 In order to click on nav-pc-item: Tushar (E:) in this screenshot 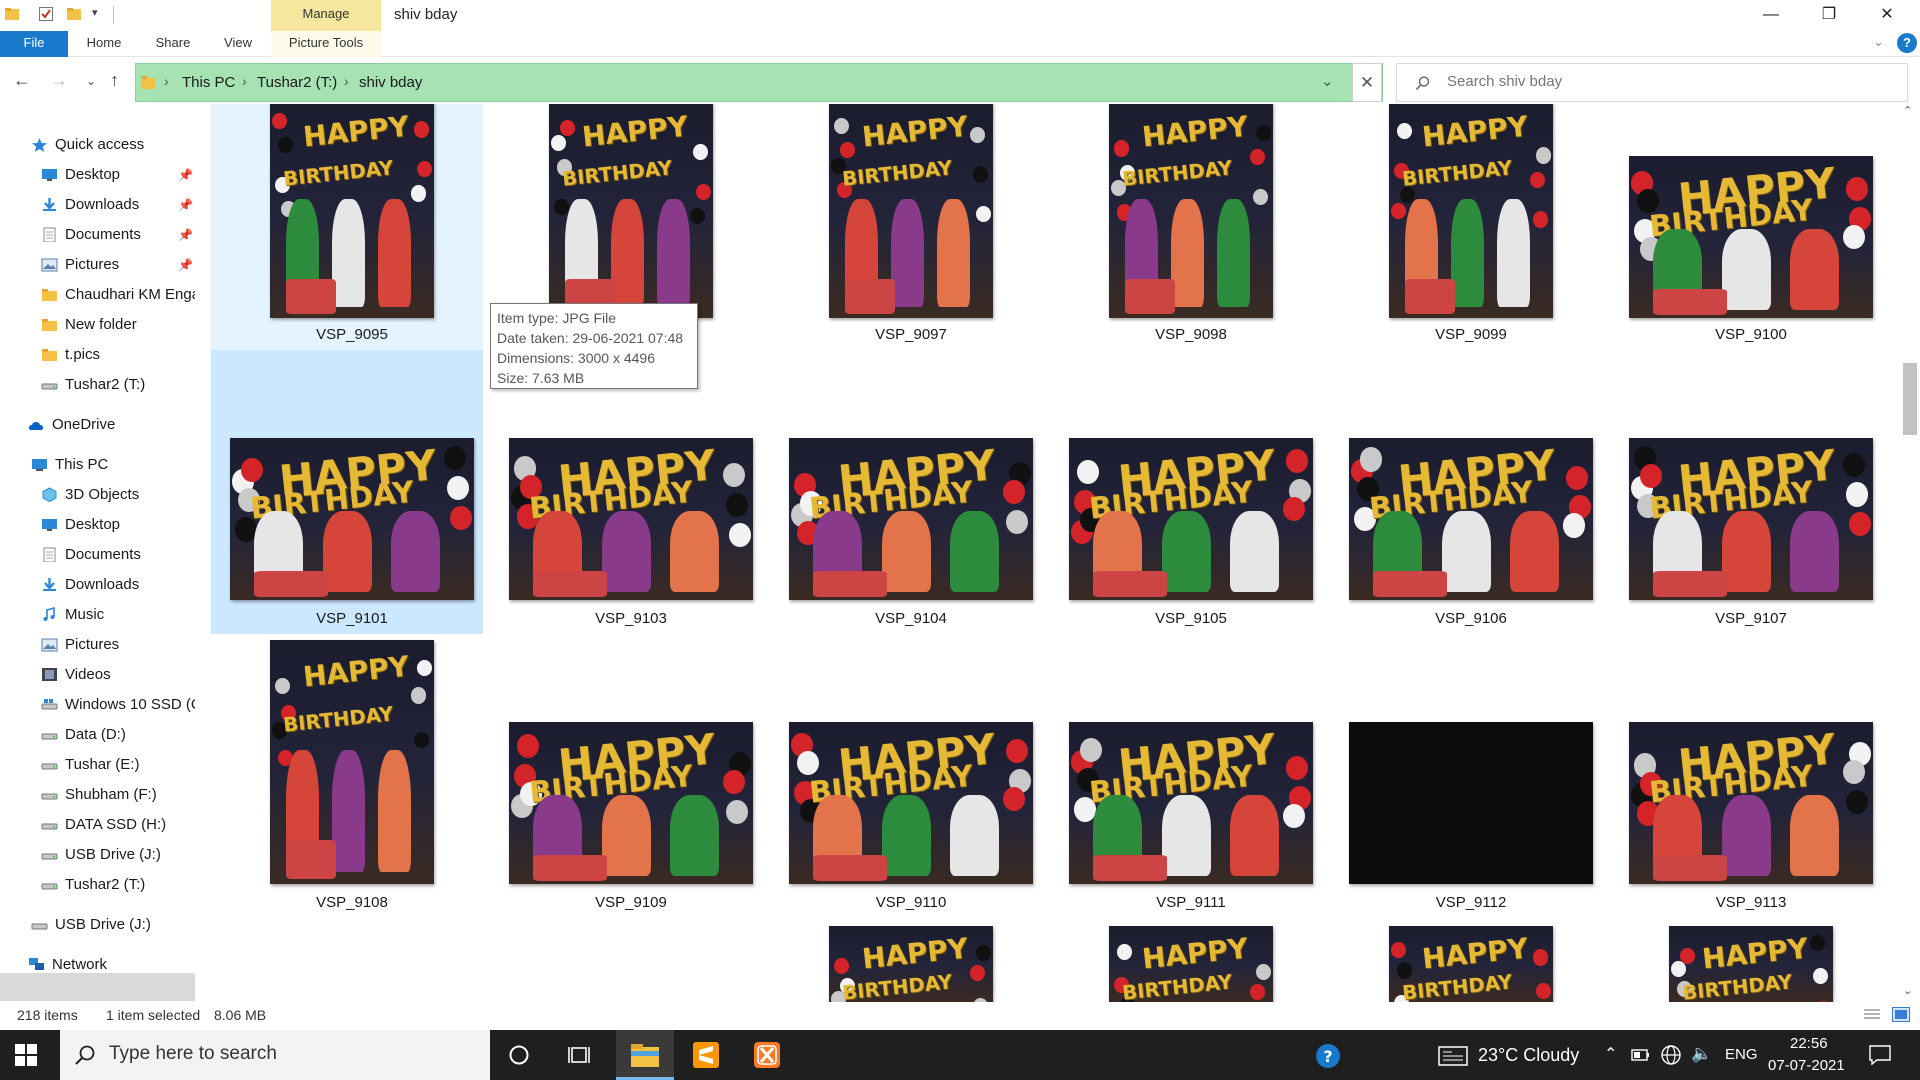, I will do `click(118, 765)`.